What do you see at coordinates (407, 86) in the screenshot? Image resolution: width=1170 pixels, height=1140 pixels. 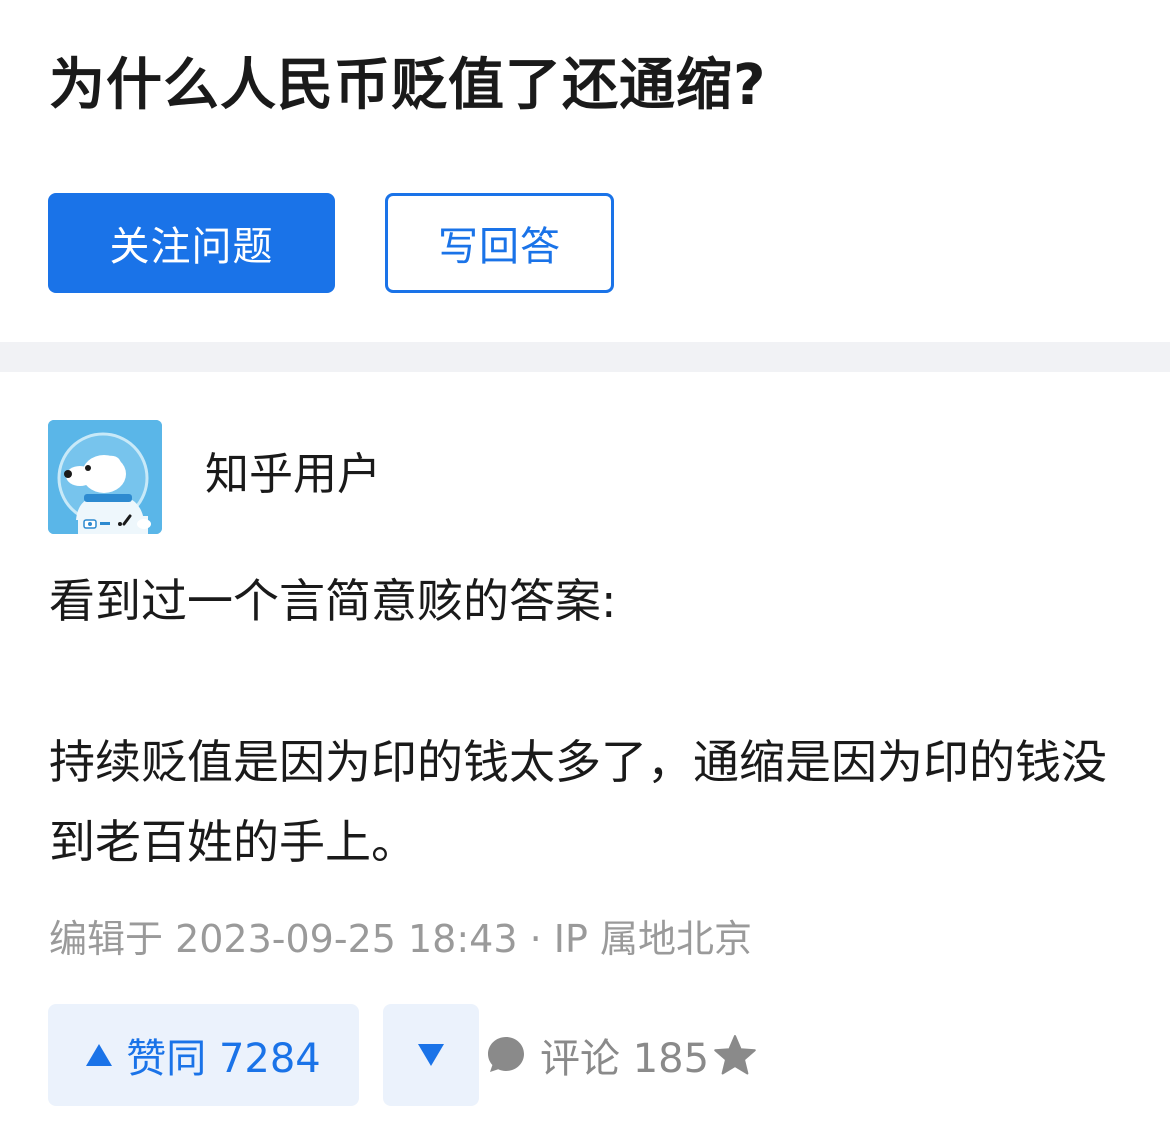 I see `question-title: 为什么人民币贬值了还通缩?` at bounding box center [407, 86].